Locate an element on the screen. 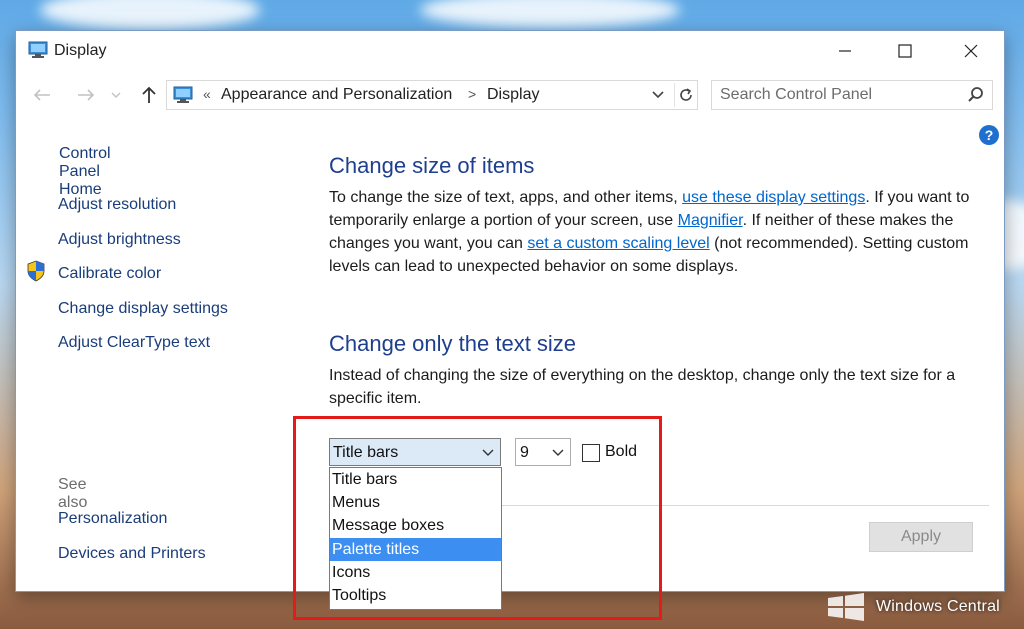 This screenshot has width=1024, height=629. close-button is located at coordinates (971, 51).